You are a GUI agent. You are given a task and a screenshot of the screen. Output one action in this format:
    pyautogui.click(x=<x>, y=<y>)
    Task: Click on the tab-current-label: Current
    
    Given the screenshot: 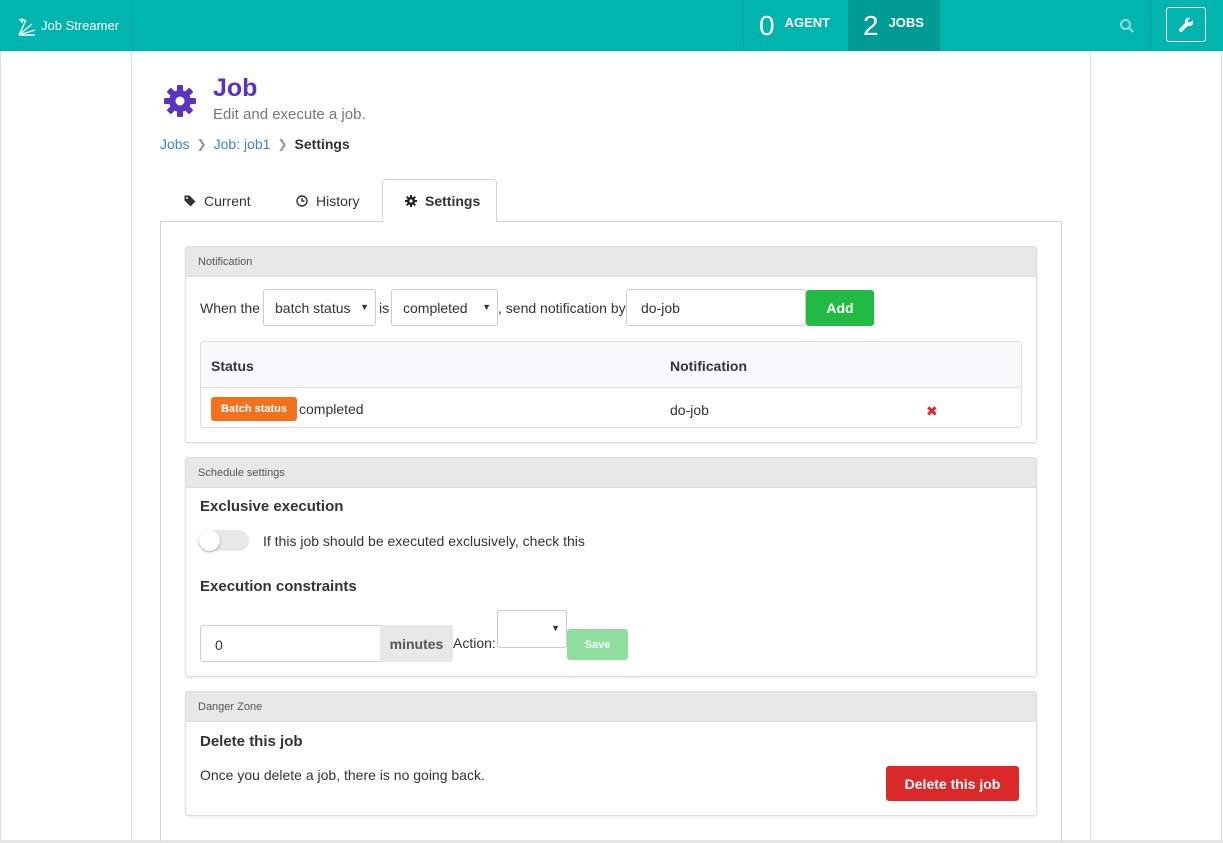 What is the action you would take?
    pyautogui.click(x=227, y=200)
    